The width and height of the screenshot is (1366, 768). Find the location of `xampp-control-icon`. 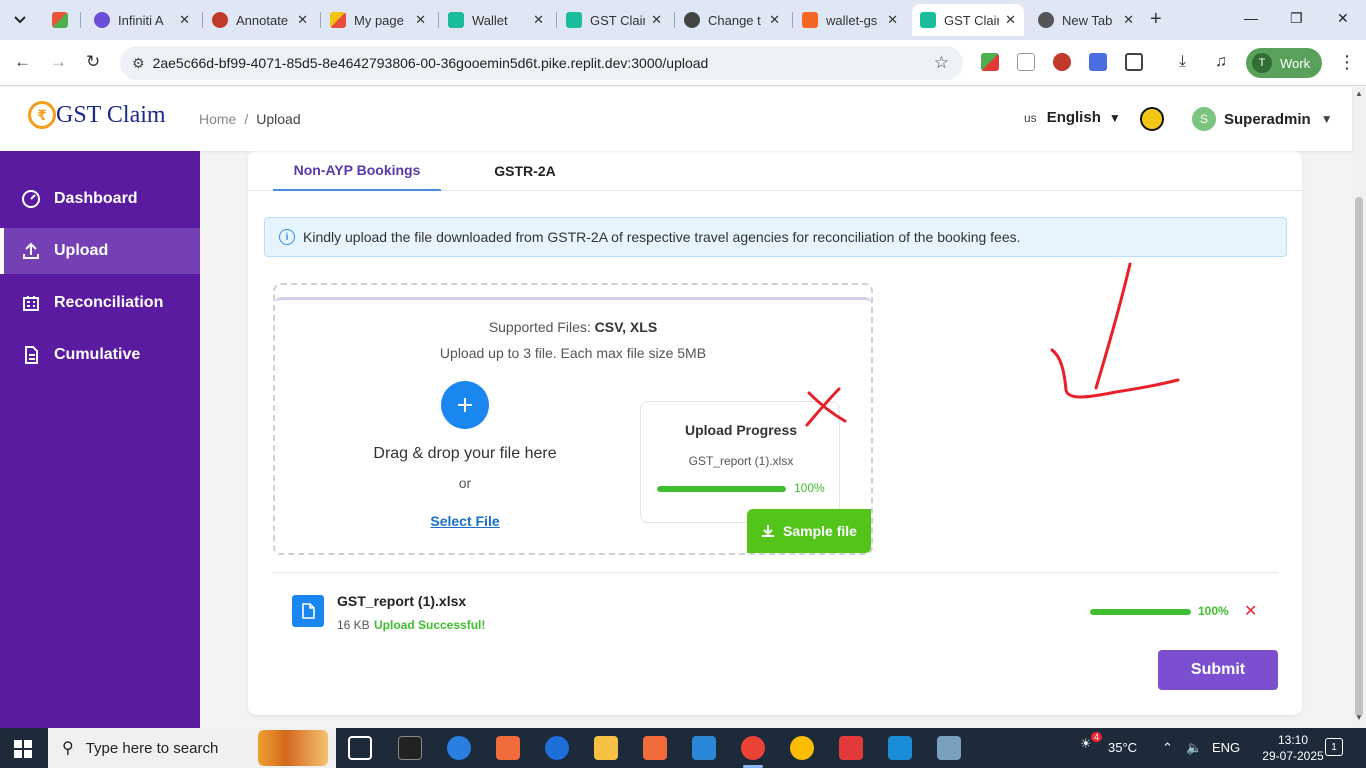

xampp-control-icon is located at coordinates (655, 748).